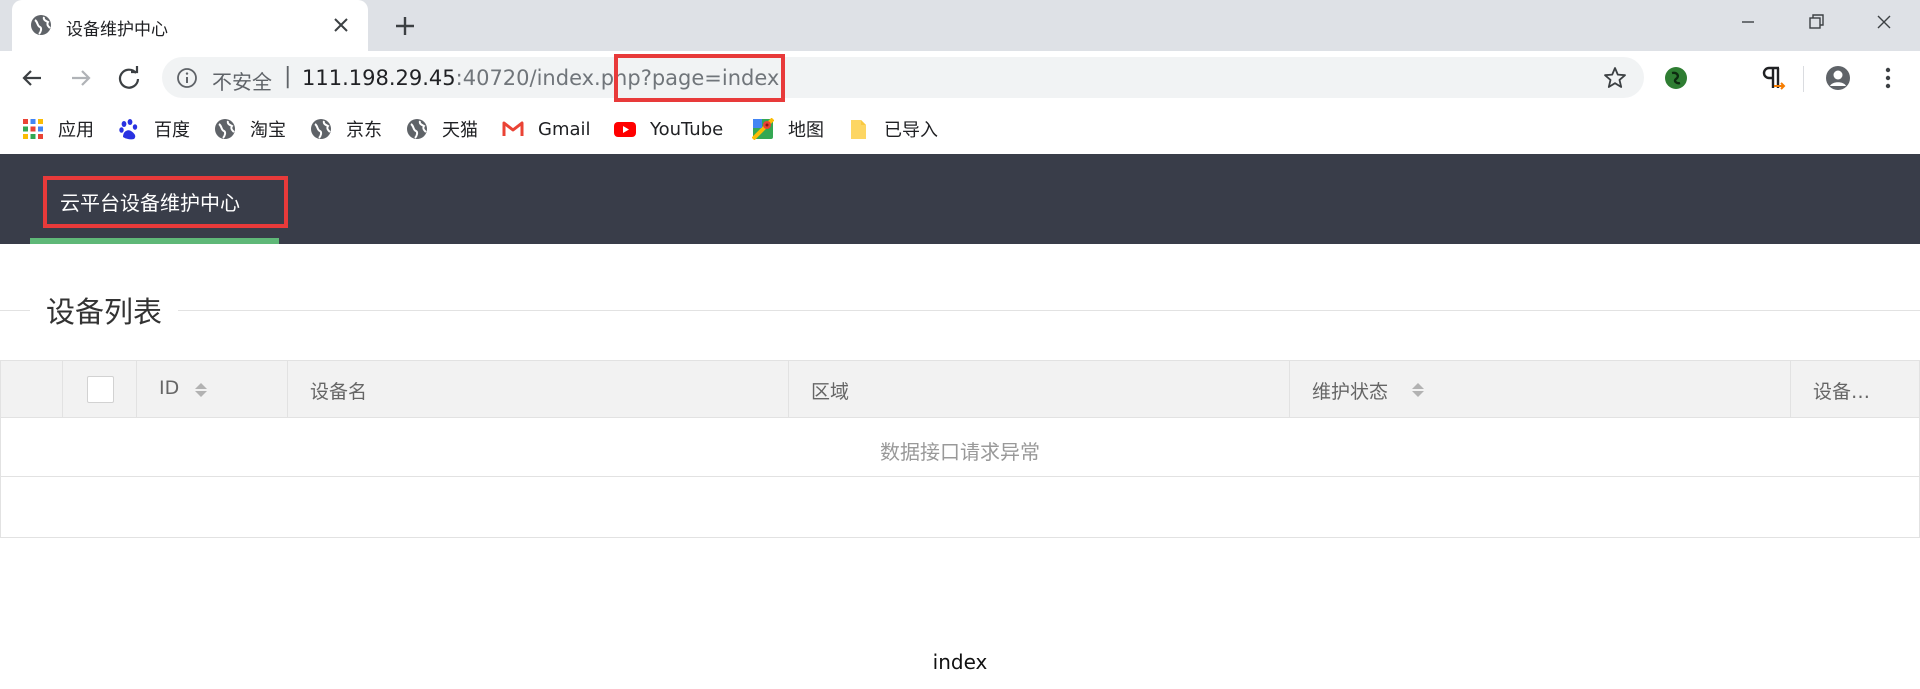  What do you see at coordinates (1772, 78) in the screenshot?
I see `paragraph-extension-icon` at bounding box center [1772, 78].